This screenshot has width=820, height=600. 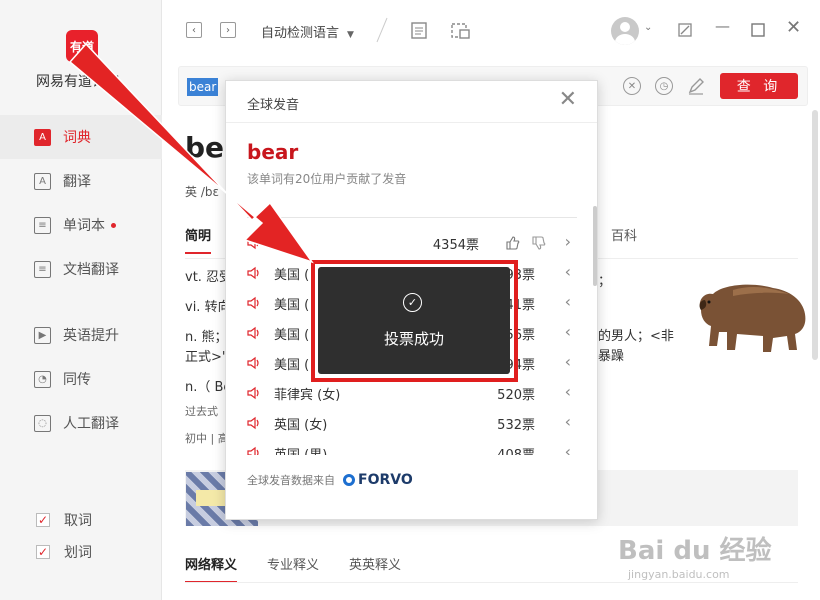 I want to click on handwriting-icon, so click(x=696, y=86).